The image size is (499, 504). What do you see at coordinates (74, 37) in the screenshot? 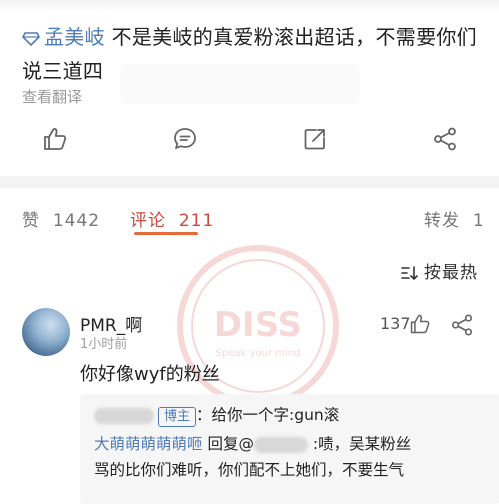
I see `mention-name: 孟美岐` at bounding box center [74, 37].